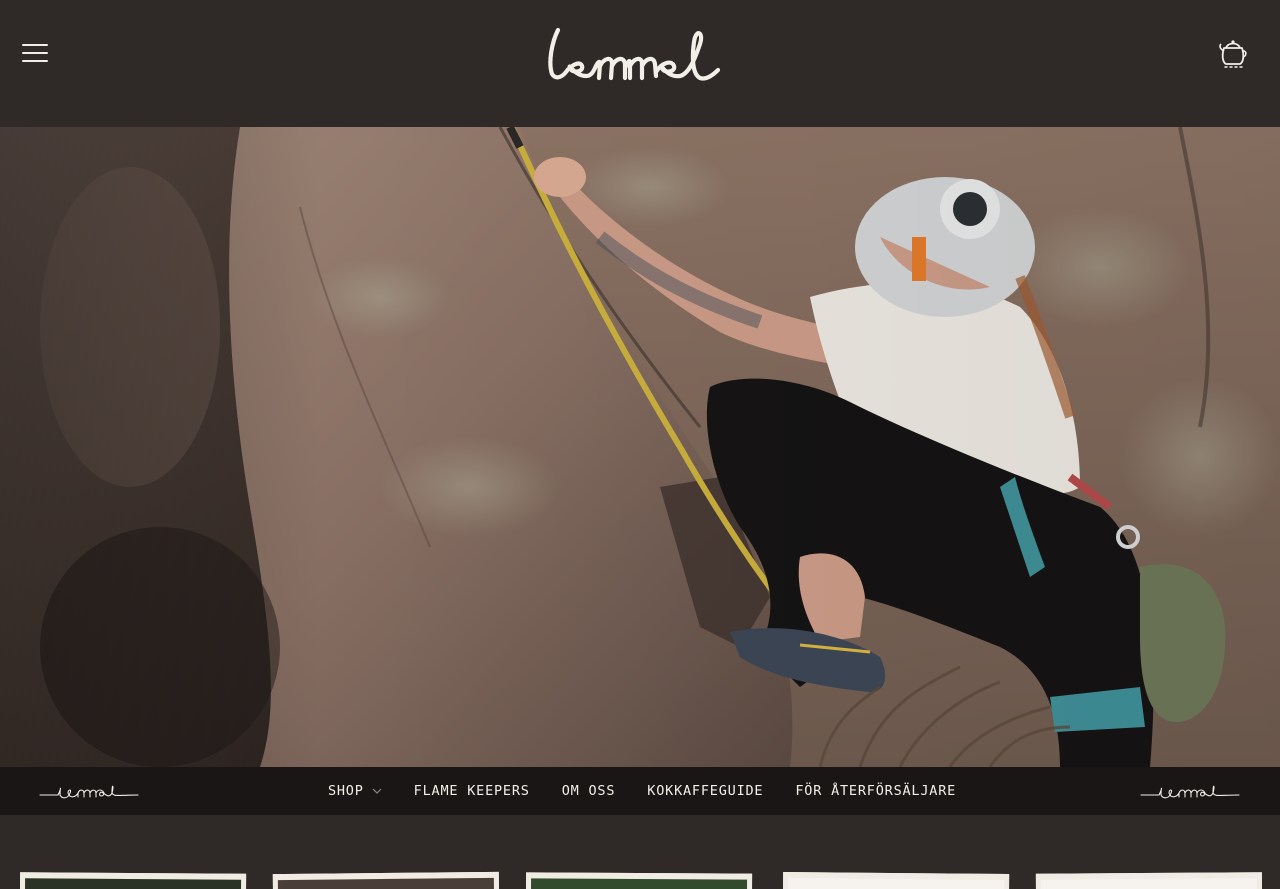 The image size is (1280, 889). I want to click on kettle-cart-icon, so click(1233, 53).